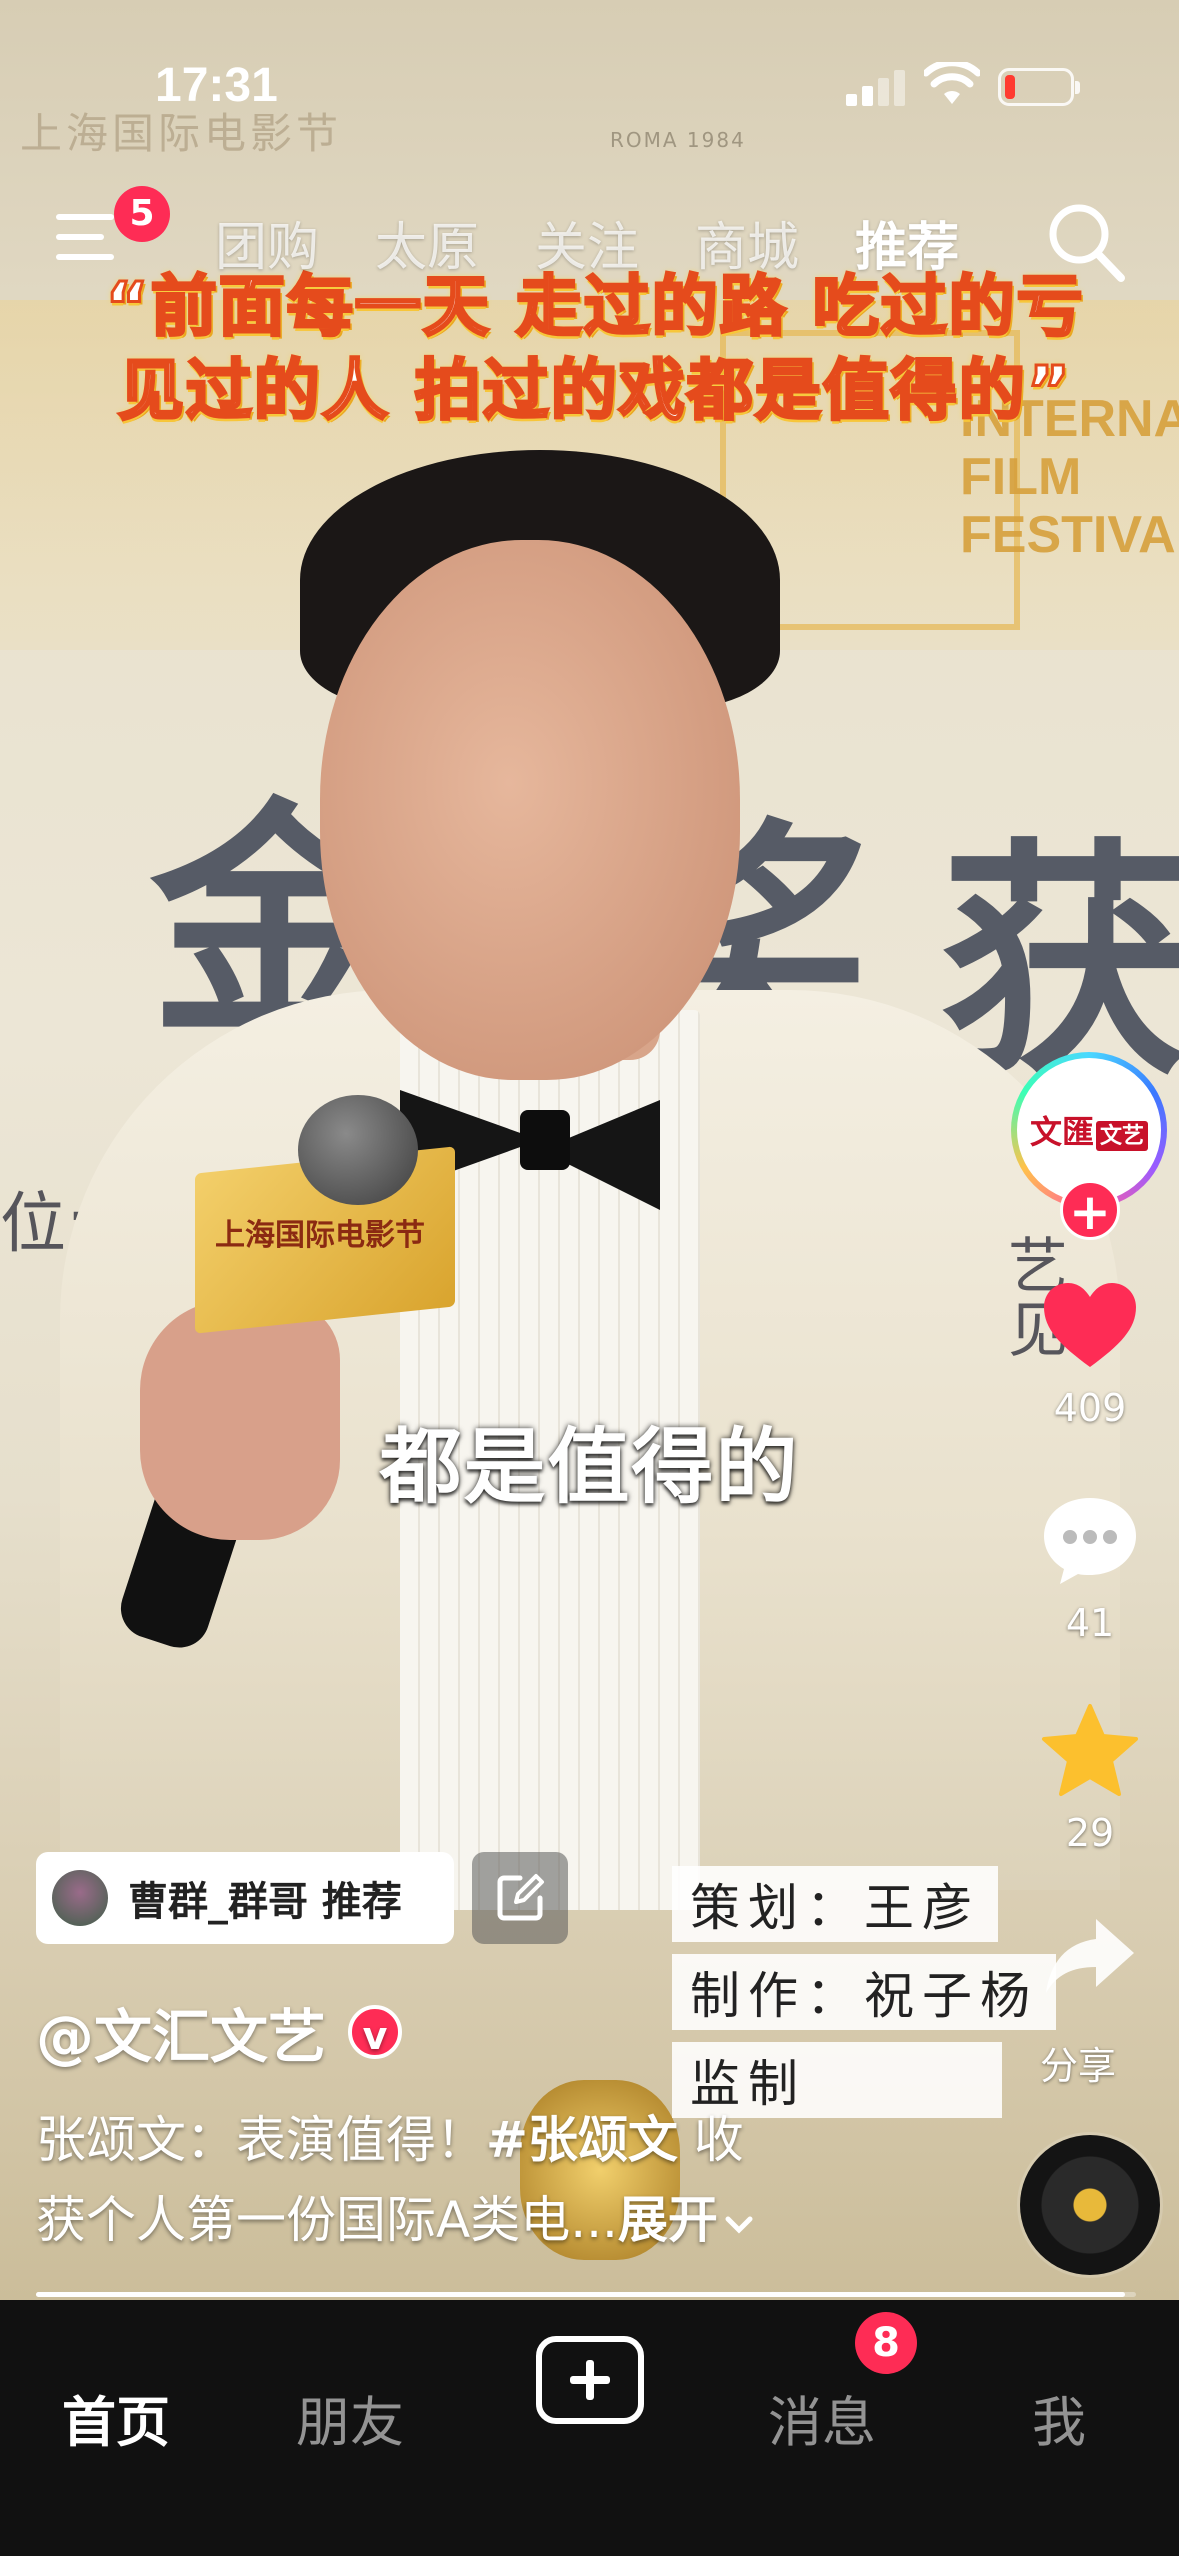  I want to click on favorite-button: 29, so click(1090, 1775).